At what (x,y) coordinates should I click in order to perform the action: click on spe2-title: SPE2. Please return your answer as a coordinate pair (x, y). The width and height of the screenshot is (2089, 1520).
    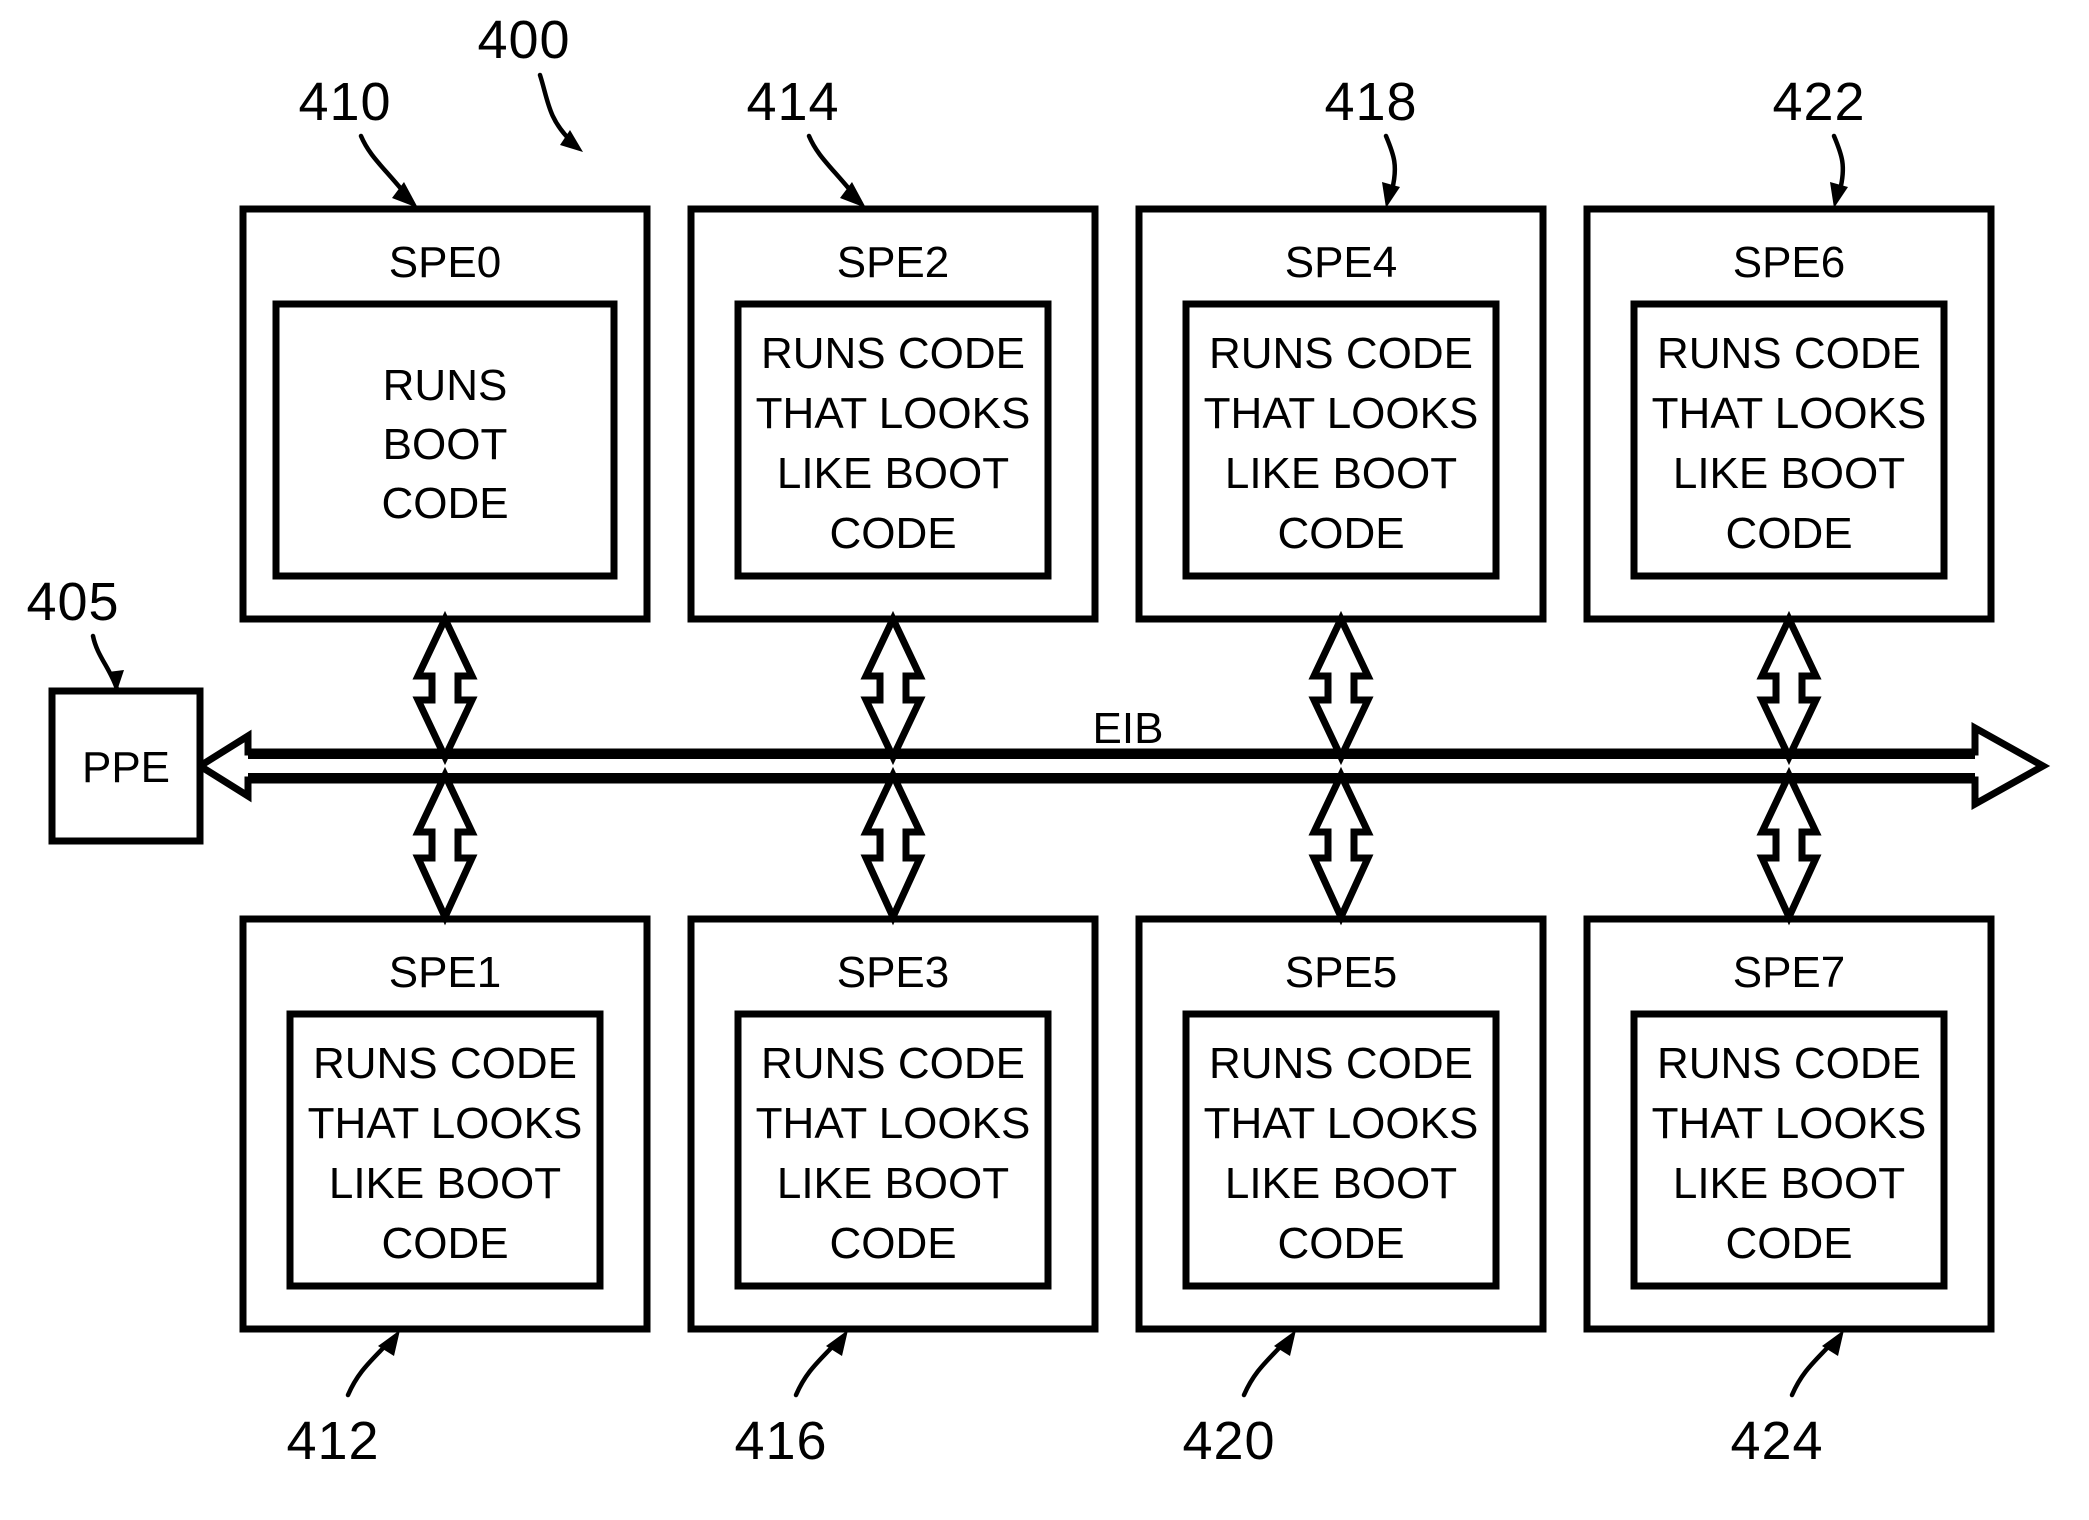
    Looking at the image, I should click on (893, 262).